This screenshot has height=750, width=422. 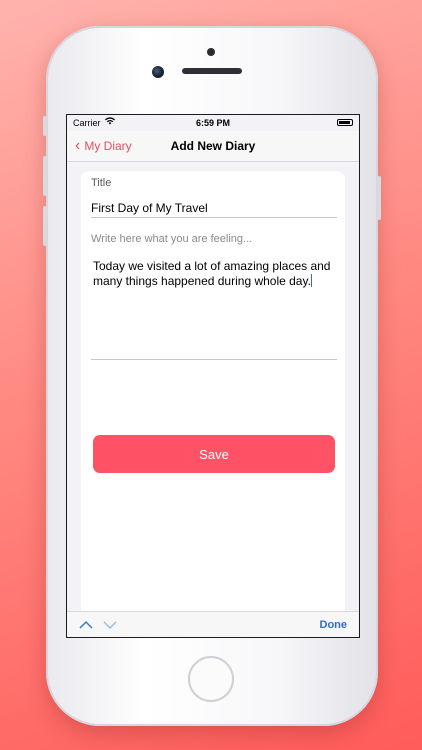 What do you see at coordinates (213, 624) in the screenshot?
I see `keyboard-accessory-bar: Done` at bounding box center [213, 624].